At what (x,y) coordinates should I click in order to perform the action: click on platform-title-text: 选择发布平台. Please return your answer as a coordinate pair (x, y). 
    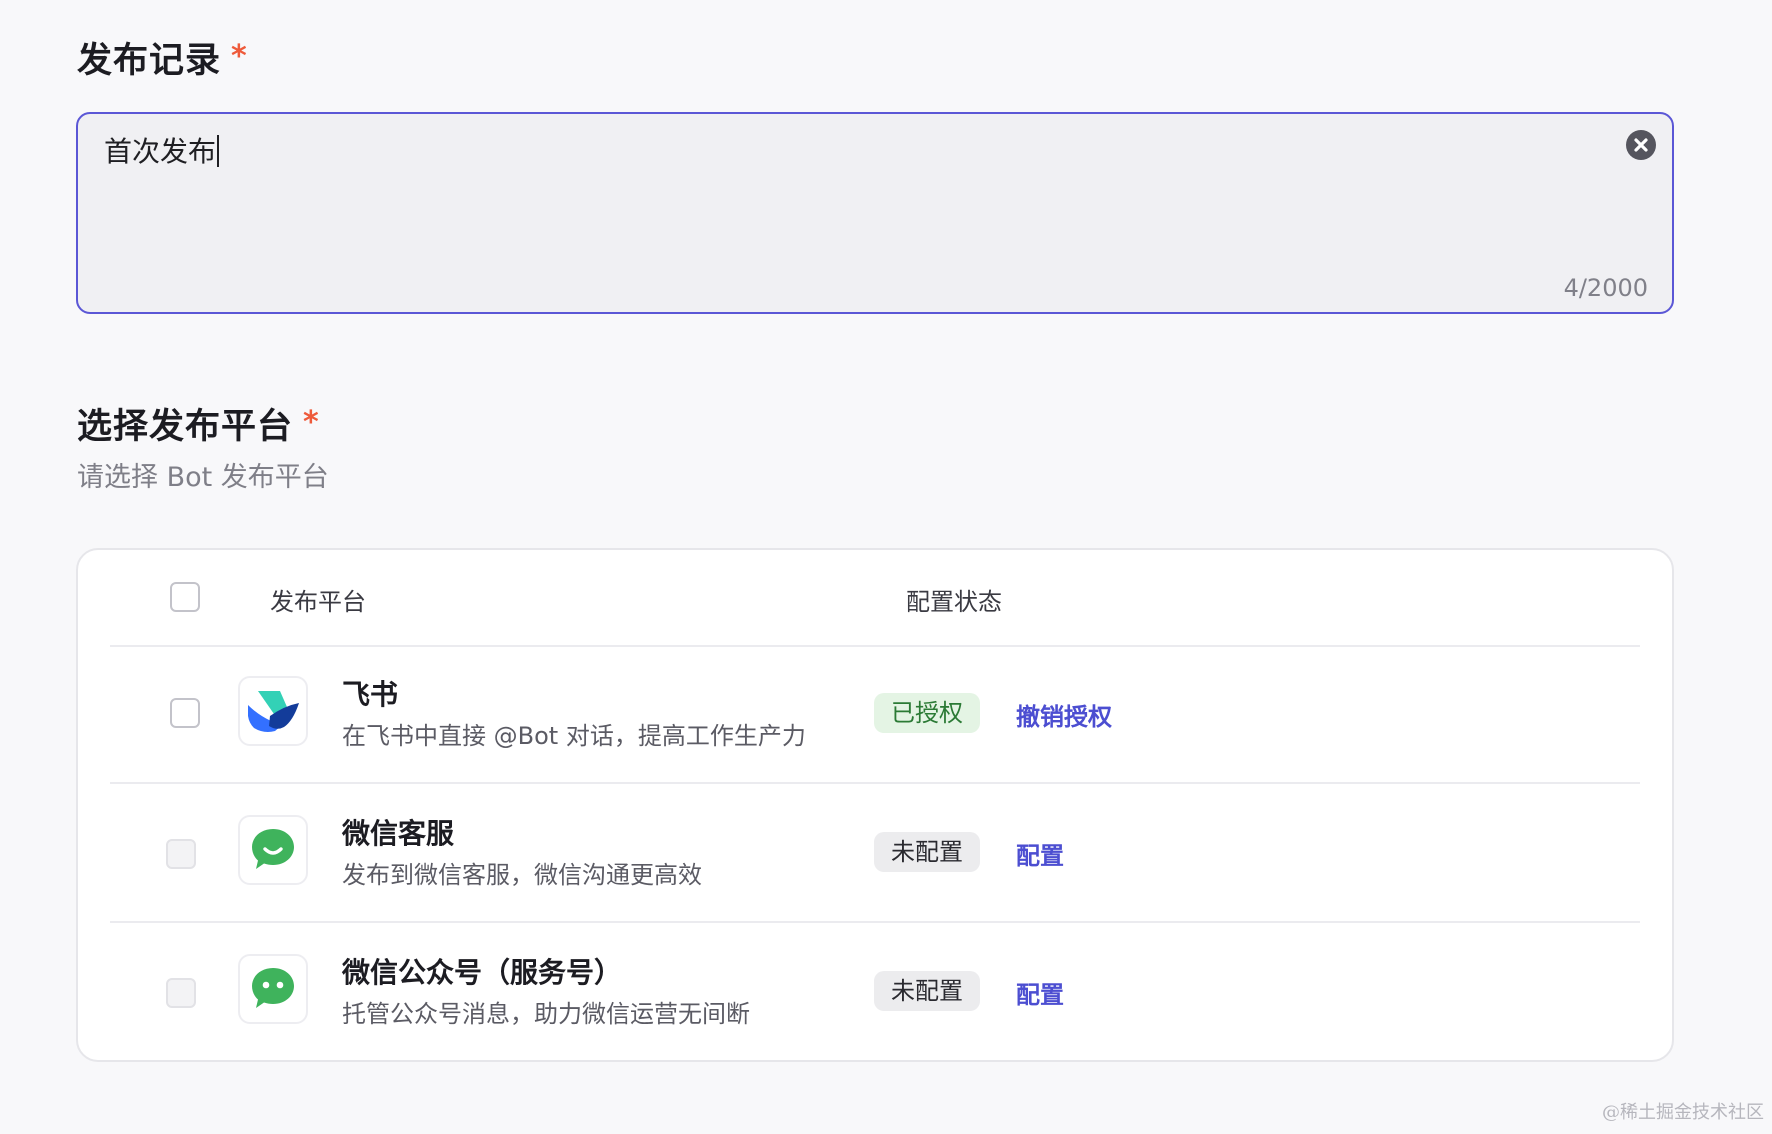
    Looking at the image, I should click on (185, 427).